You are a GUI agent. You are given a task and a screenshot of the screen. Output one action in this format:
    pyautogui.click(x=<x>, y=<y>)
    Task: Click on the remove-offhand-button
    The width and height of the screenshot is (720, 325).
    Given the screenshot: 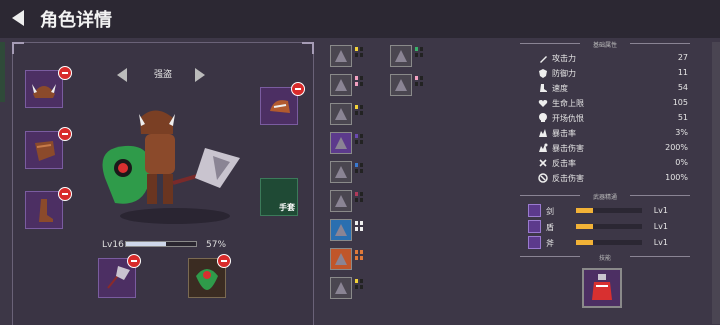 What is the action you would take?
    pyautogui.click(x=224, y=261)
    